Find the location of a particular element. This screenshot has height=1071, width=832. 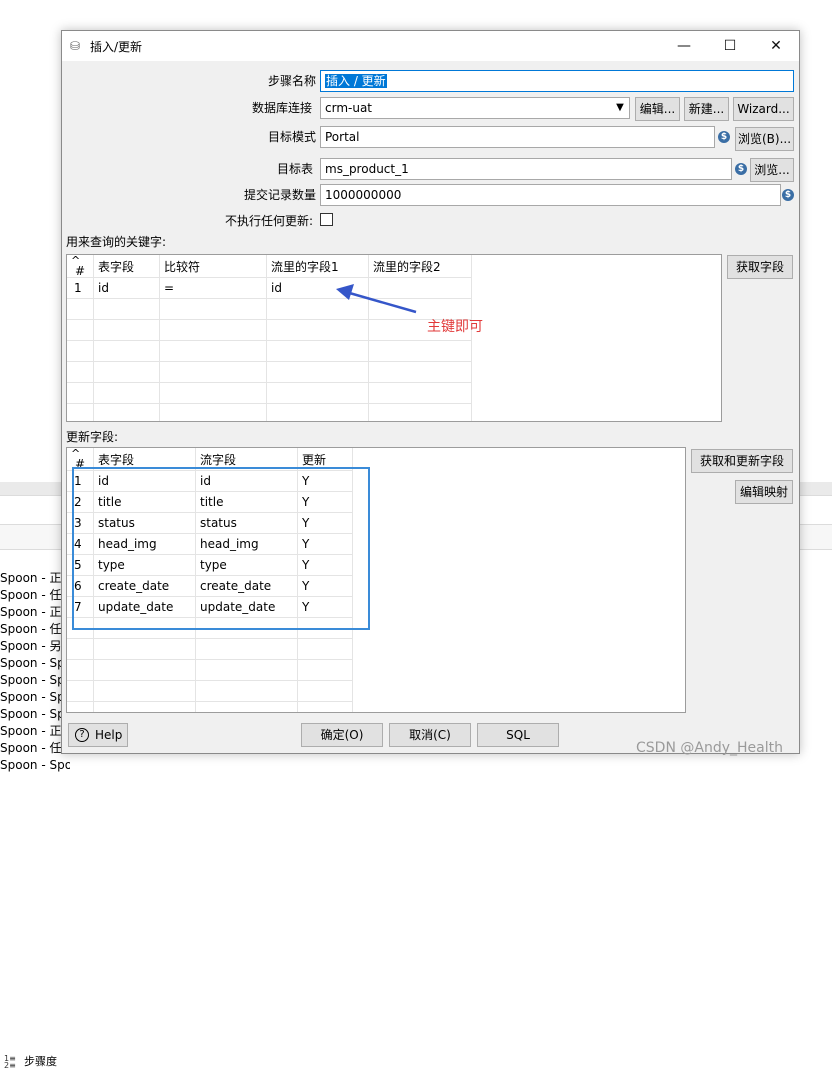

help-button-label: Help is located at coordinates (109, 735).